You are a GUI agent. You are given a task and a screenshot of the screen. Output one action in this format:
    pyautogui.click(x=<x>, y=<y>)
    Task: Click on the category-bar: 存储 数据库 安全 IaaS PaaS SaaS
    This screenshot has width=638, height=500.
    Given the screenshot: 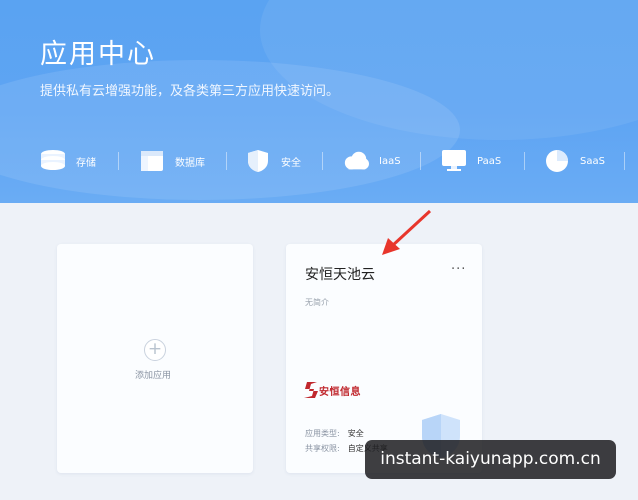 What is the action you would take?
    pyautogui.click(x=319, y=161)
    